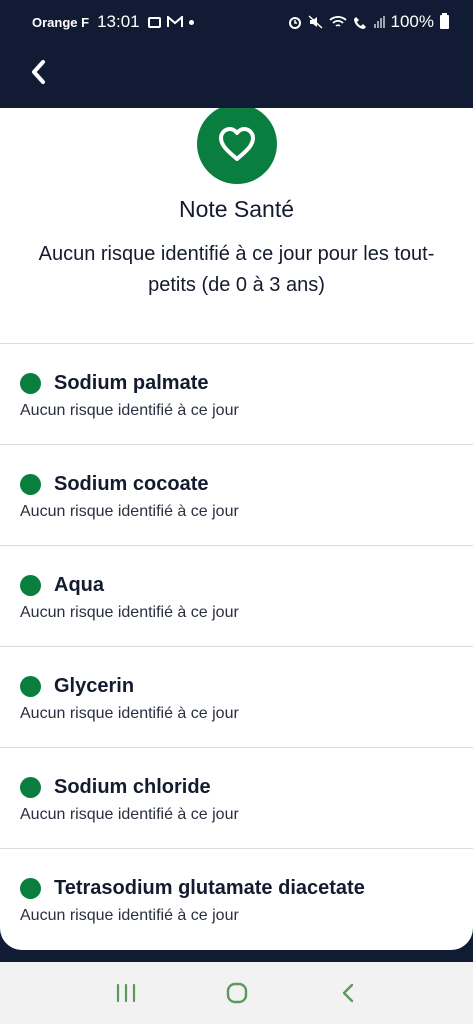 This screenshot has width=473, height=1024. What do you see at coordinates (368, 22) in the screenshot?
I see `status-right: 100%` at bounding box center [368, 22].